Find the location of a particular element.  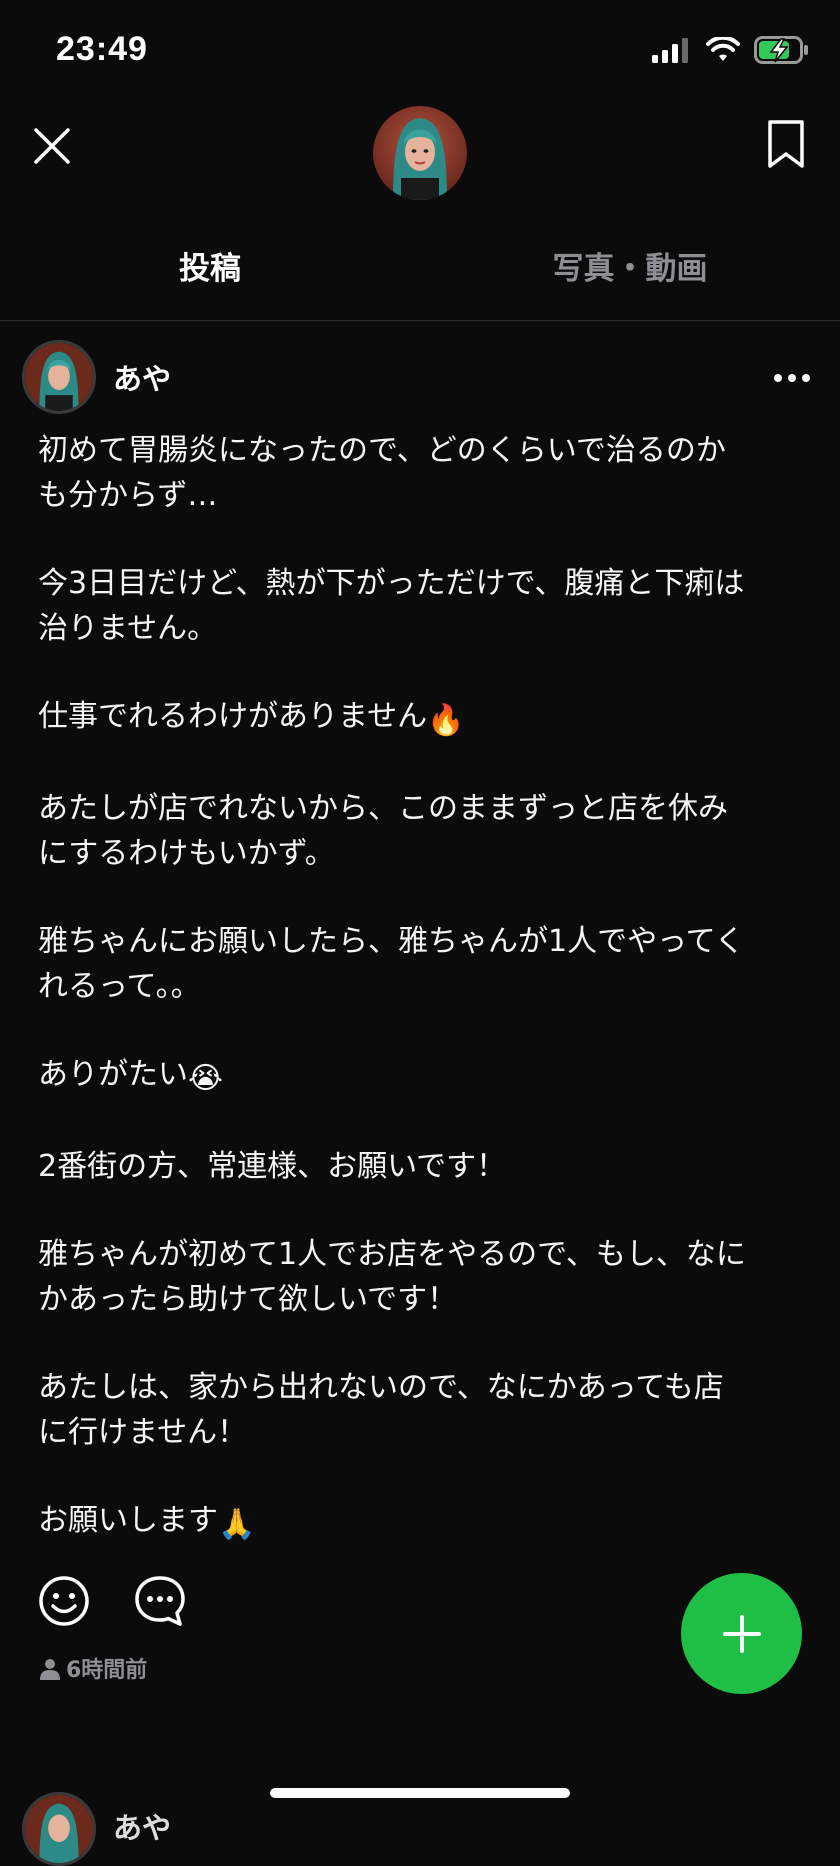

bookmark-button is located at coordinates (786, 144).